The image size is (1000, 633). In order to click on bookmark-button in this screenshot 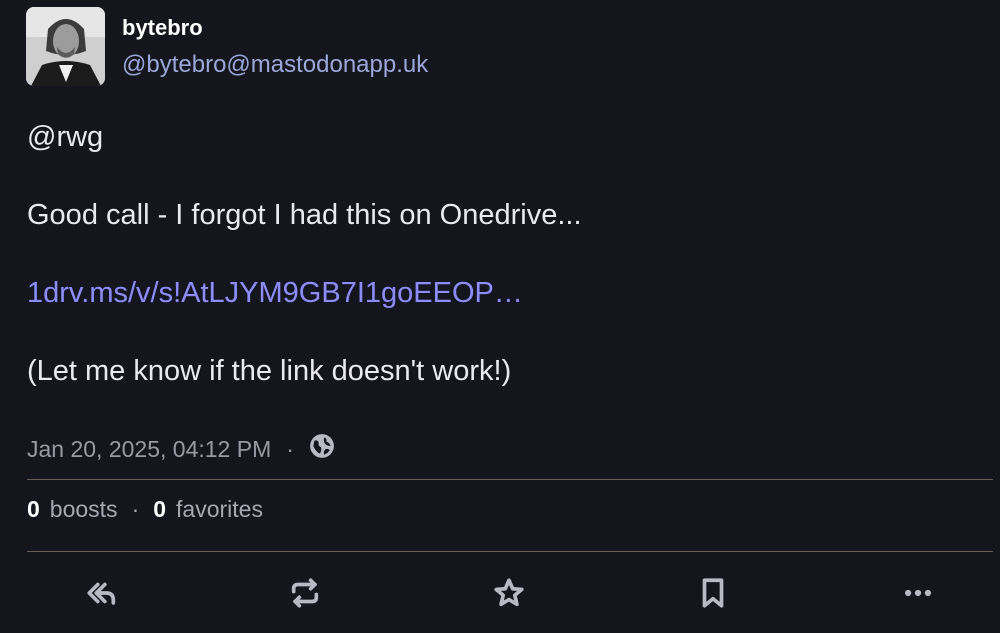, I will do `click(713, 593)`.